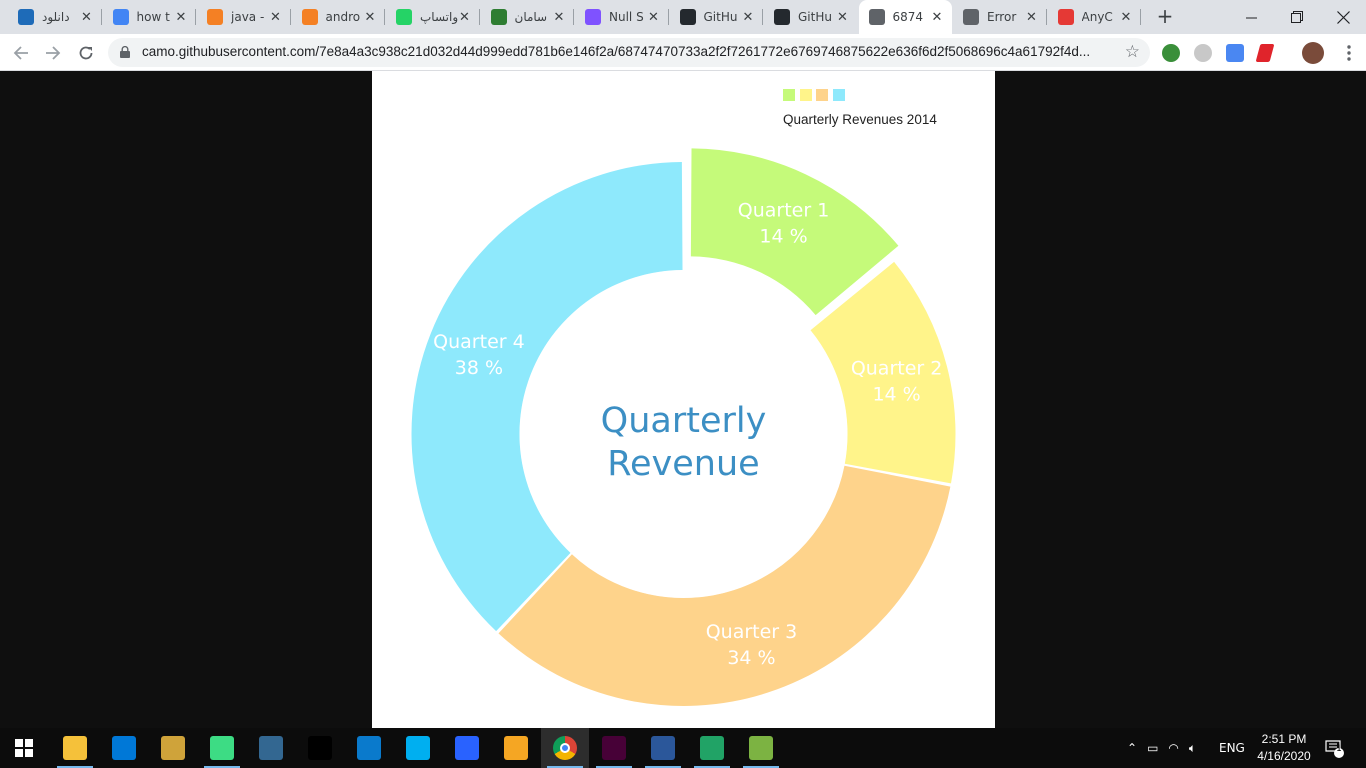 The width and height of the screenshot is (1366, 768). What do you see at coordinates (1284, 748) in the screenshot?
I see `clock: 2:51 PM 4/16/2020` at bounding box center [1284, 748].